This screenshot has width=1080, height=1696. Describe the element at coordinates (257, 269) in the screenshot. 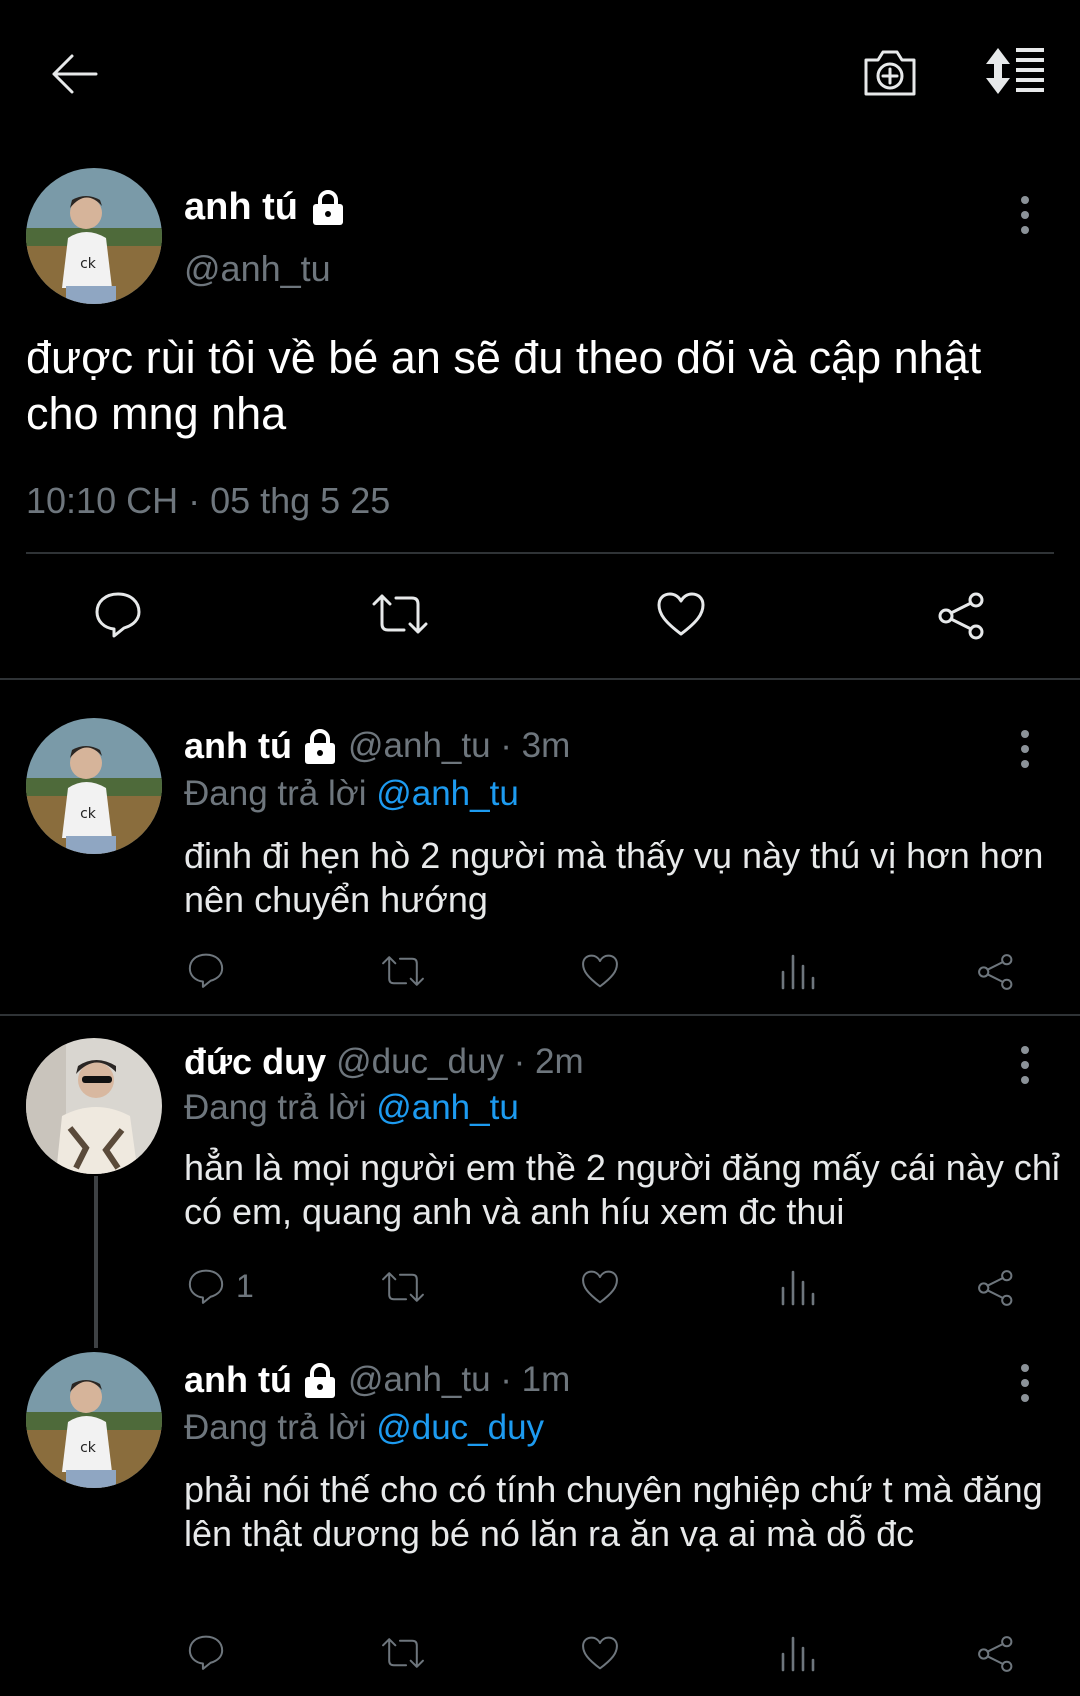

I see `handle: @anh_tu` at that location.